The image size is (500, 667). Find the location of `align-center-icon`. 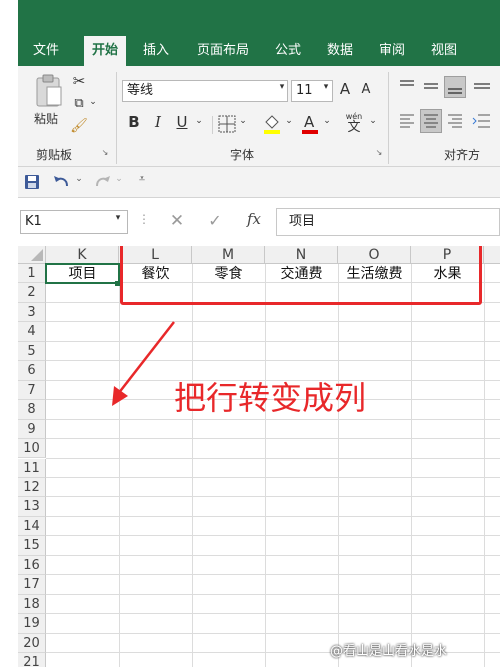

align-center-icon is located at coordinates (431, 121).